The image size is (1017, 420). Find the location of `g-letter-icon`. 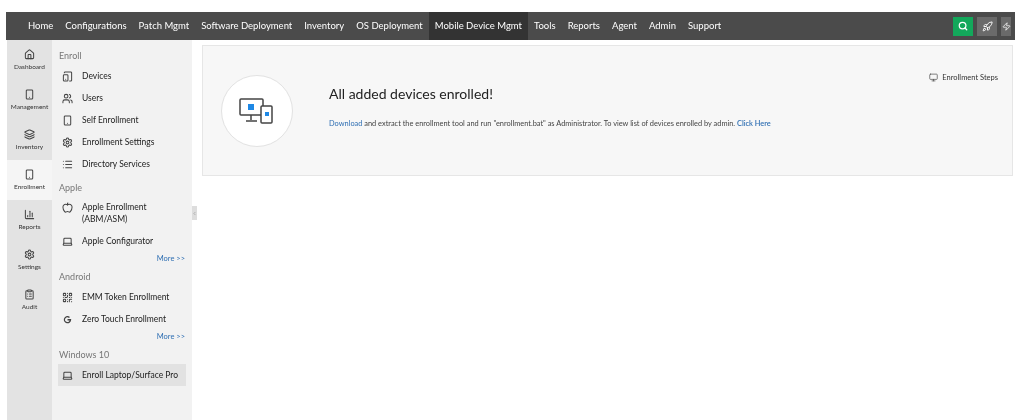

g-letter-icon is located at coordinates (67, 319).